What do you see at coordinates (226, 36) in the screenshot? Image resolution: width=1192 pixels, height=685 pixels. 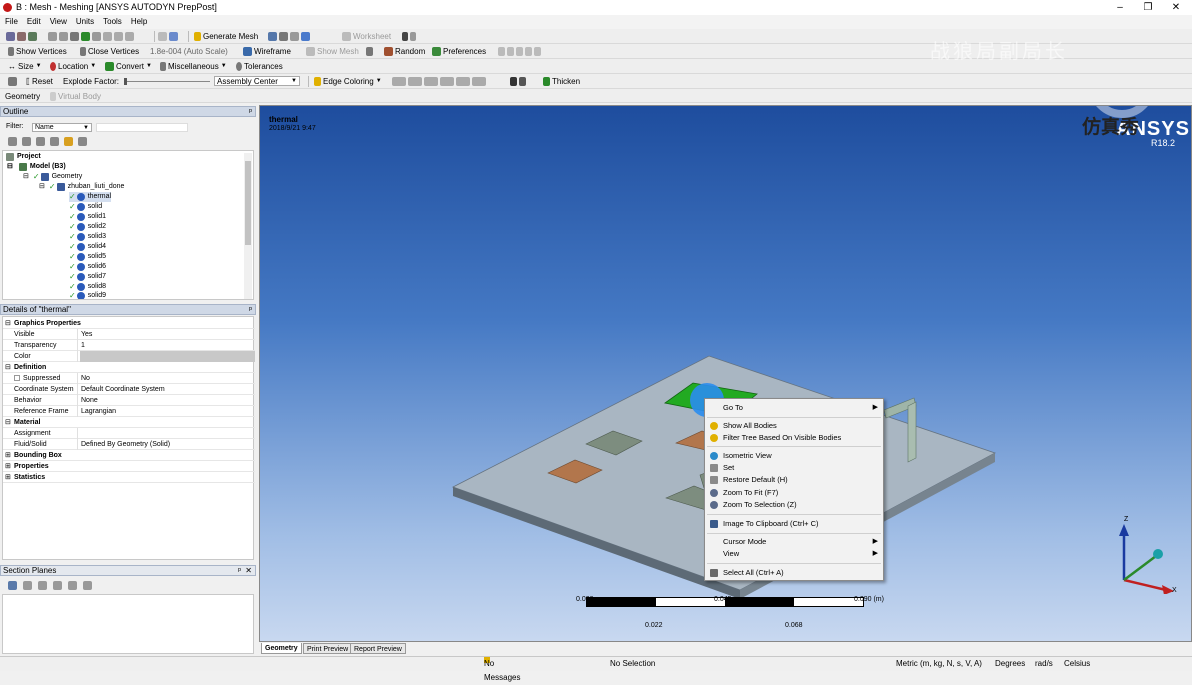 I see `generate-mesh-button: Generate Mesh` at bounding box center [226, 36].